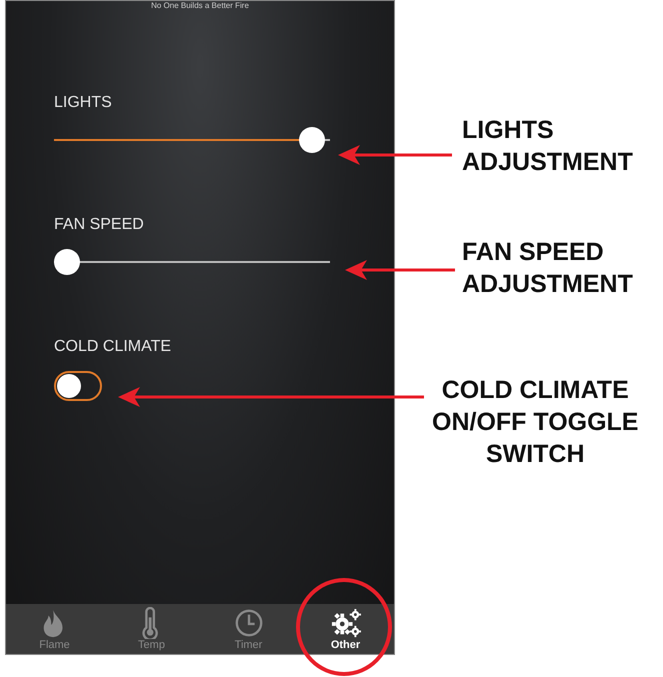  Describe the element at coordinates (83, 103) in the screenshot. I see `setting-label: LIGHTS` at that location.